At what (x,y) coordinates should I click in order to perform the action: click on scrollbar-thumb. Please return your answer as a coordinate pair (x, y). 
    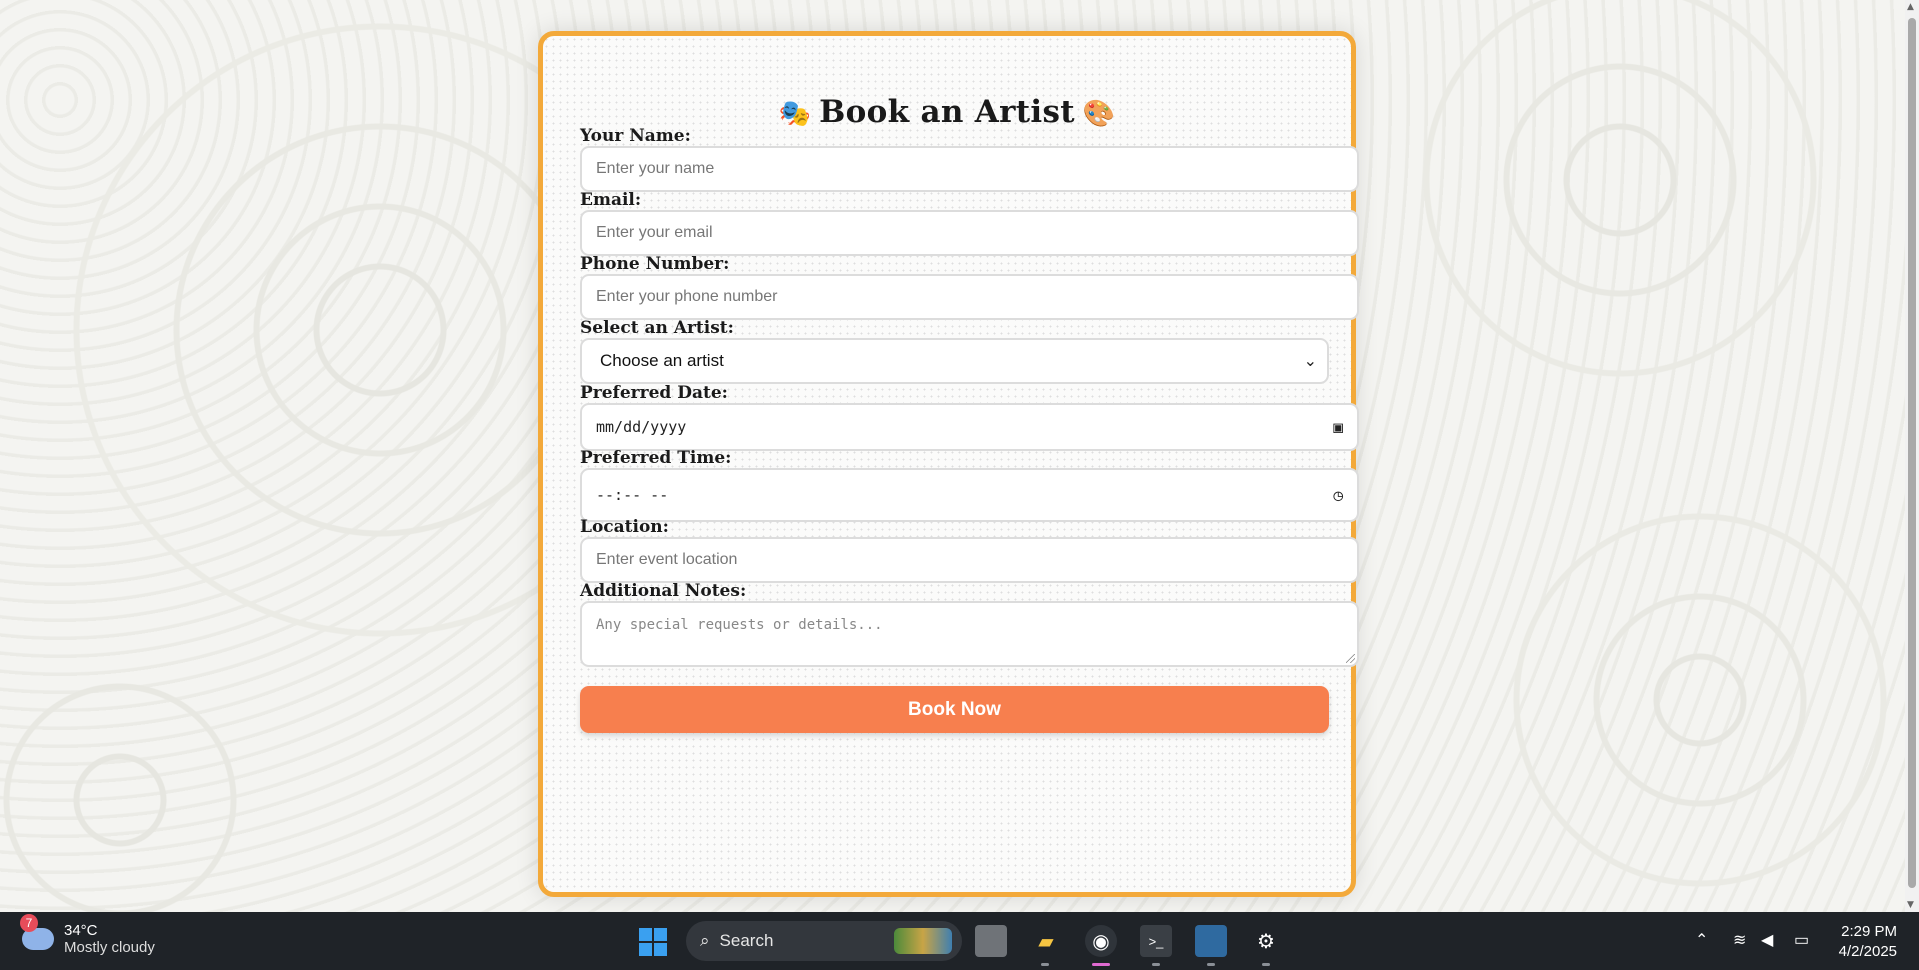
    Looking at the image, I should click on (1912, 453).